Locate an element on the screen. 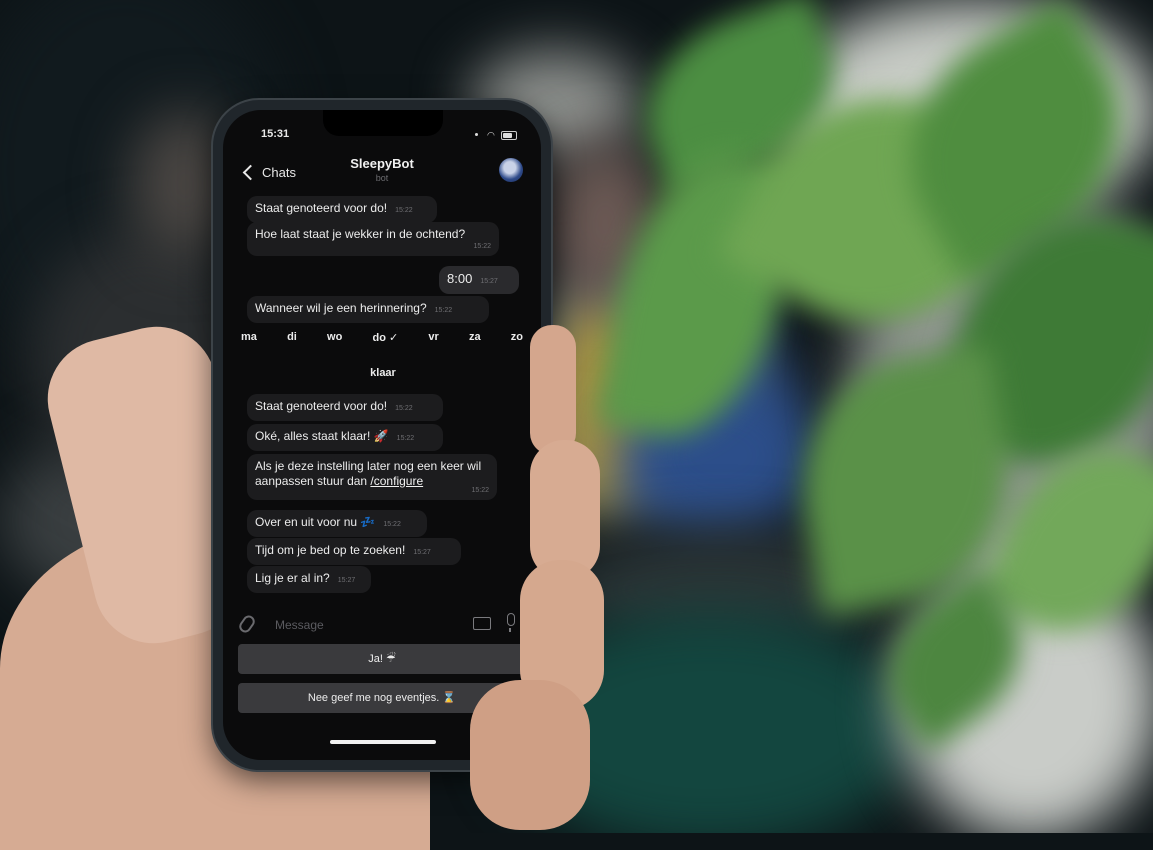 This screenshot has width=1153, height=850. signal-icon is located at coordinates (476, 134).